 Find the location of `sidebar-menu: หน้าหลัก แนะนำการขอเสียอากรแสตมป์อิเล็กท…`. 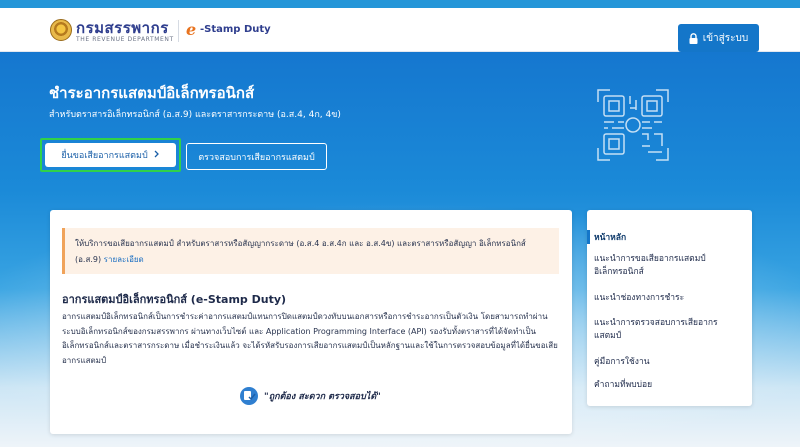

sidebar-menu: หน้าหลัก แนะนำการขอเสียอากรแสตมป์อิเล็กท… is located at coordinates (669, 308).